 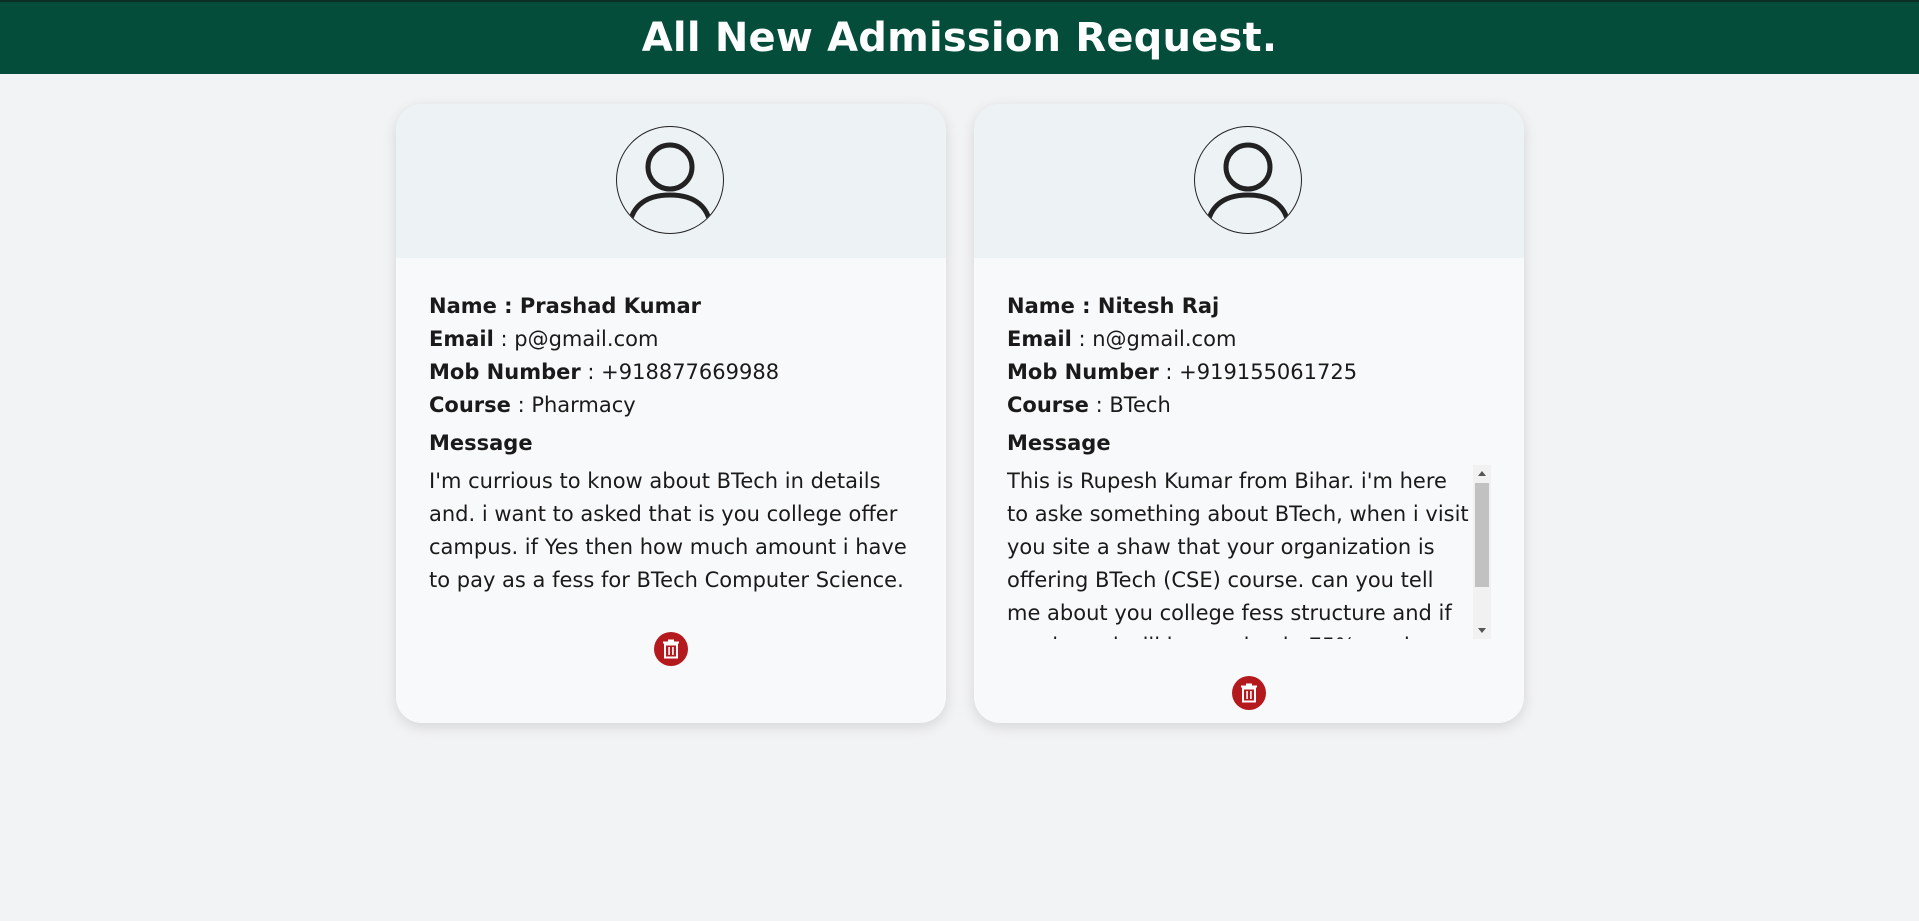 I want to click on scroll-down-icon, so click(x=1482, y=630).